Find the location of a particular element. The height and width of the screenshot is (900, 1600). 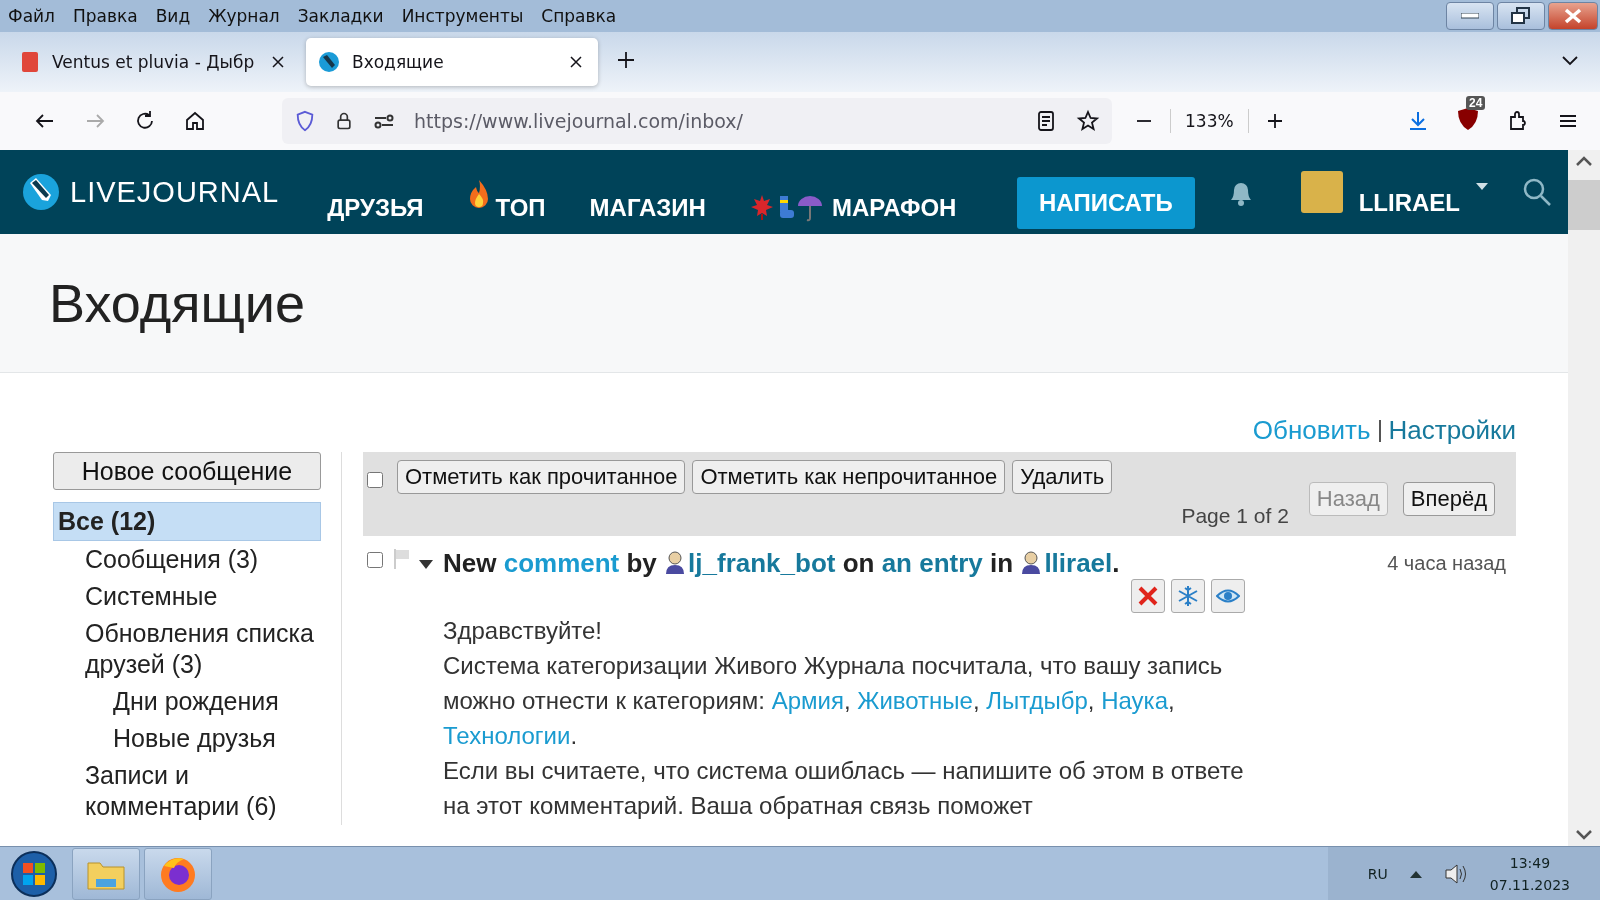

folder-item: Сообщения (3) is located at coordinates (201, 559).